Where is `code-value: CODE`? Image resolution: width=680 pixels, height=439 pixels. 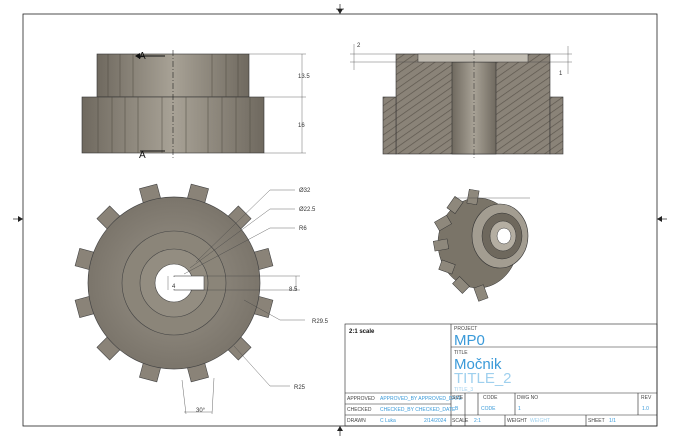
code-value: CODE is located at coordinates (488, 409).